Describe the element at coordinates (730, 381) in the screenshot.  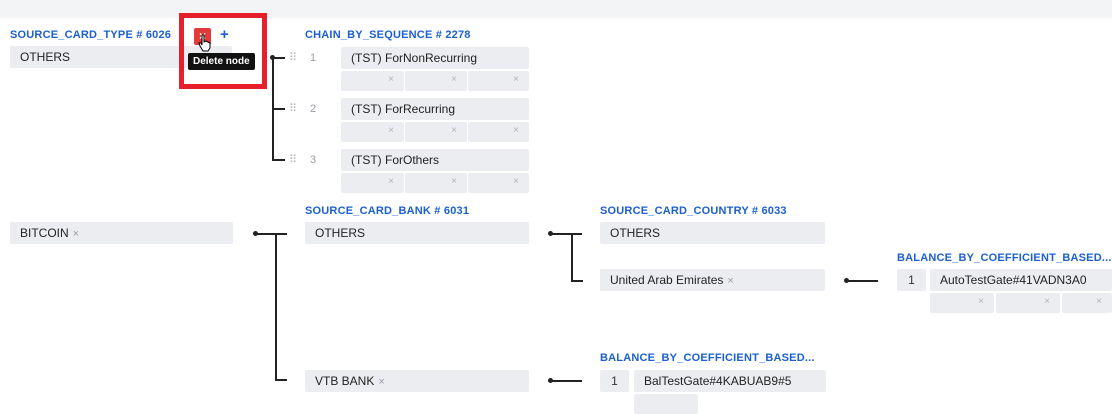
I see `balance-mid-gate: BalTestGate#4KABUAB9#5` at that location.